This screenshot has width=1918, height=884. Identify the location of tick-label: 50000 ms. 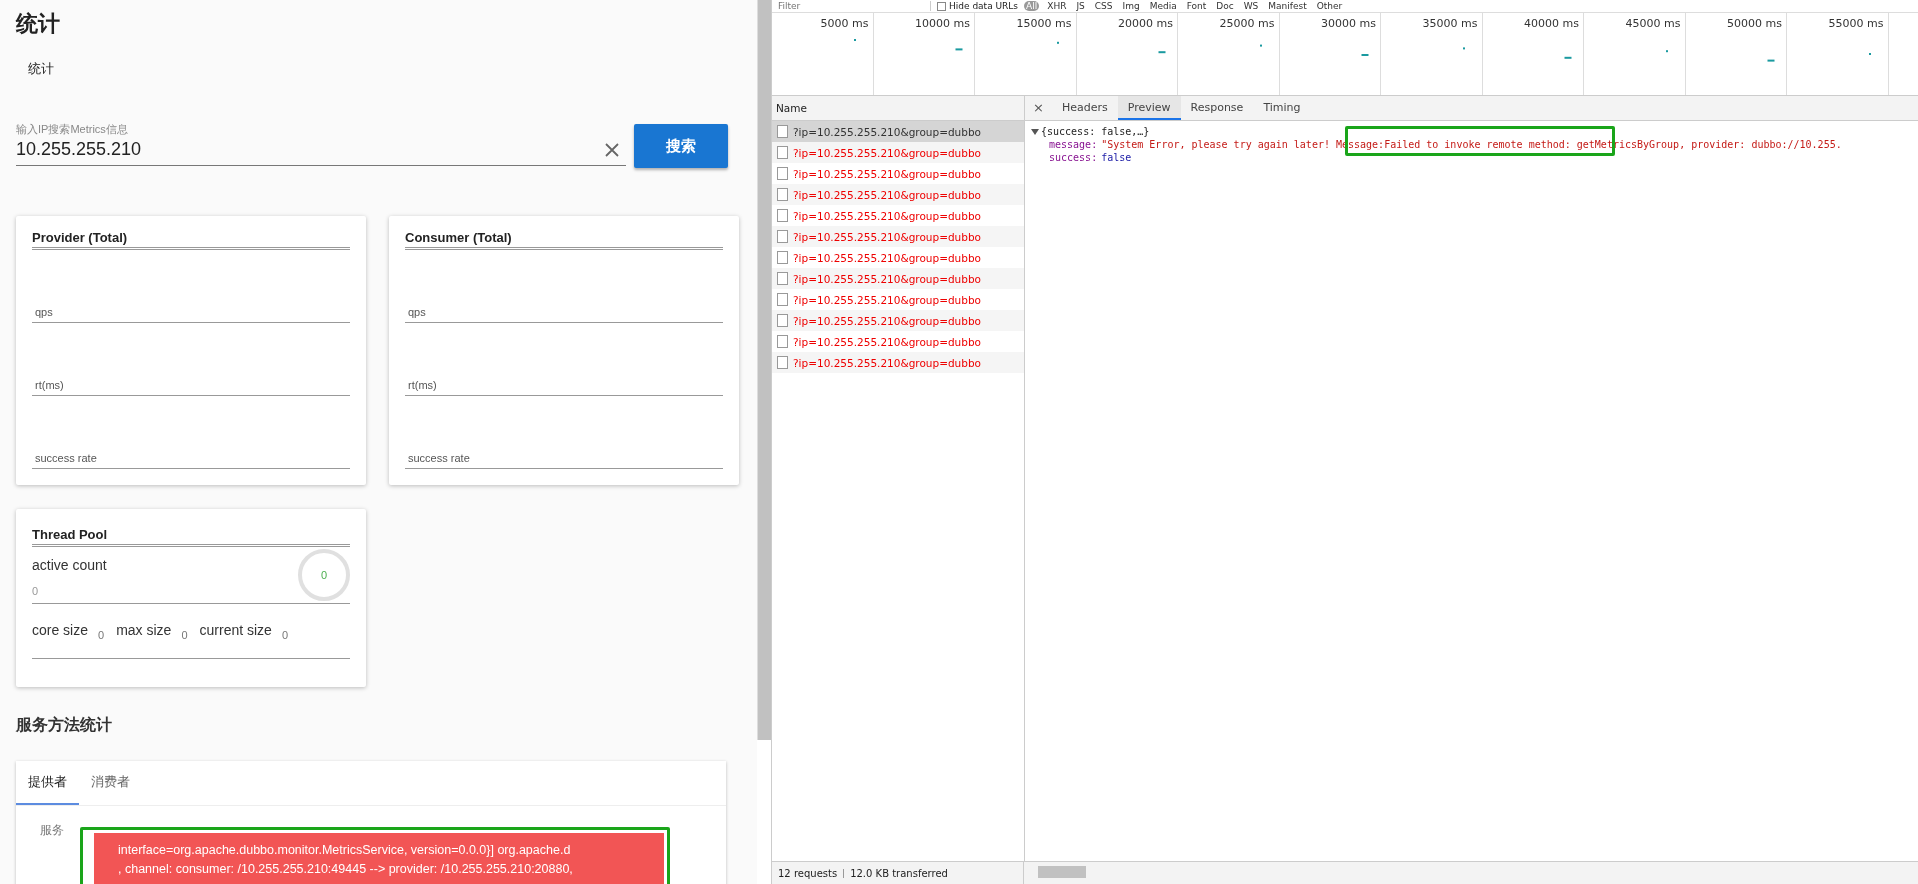
(1754, 23).